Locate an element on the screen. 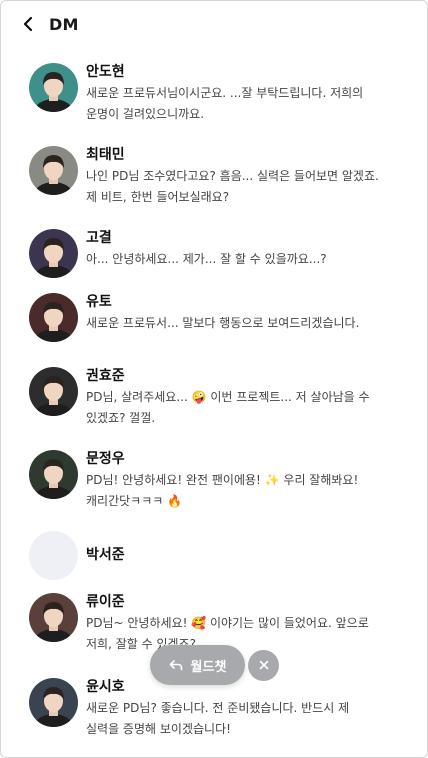 The height and width of the screenshot is (758, 428). close-icon is located at coordinates (263, 665).